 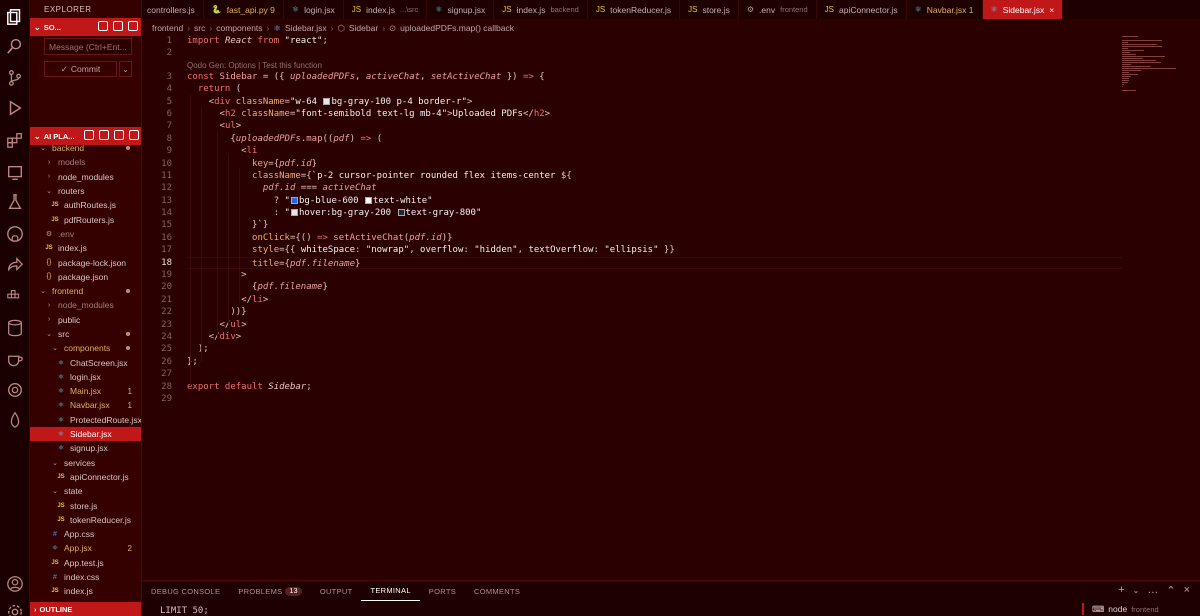 What do you see at coordinates (85, 248) in the screenshot?
I see `tree-item-index-js: JS index.js` at bounding box center [85, 248].